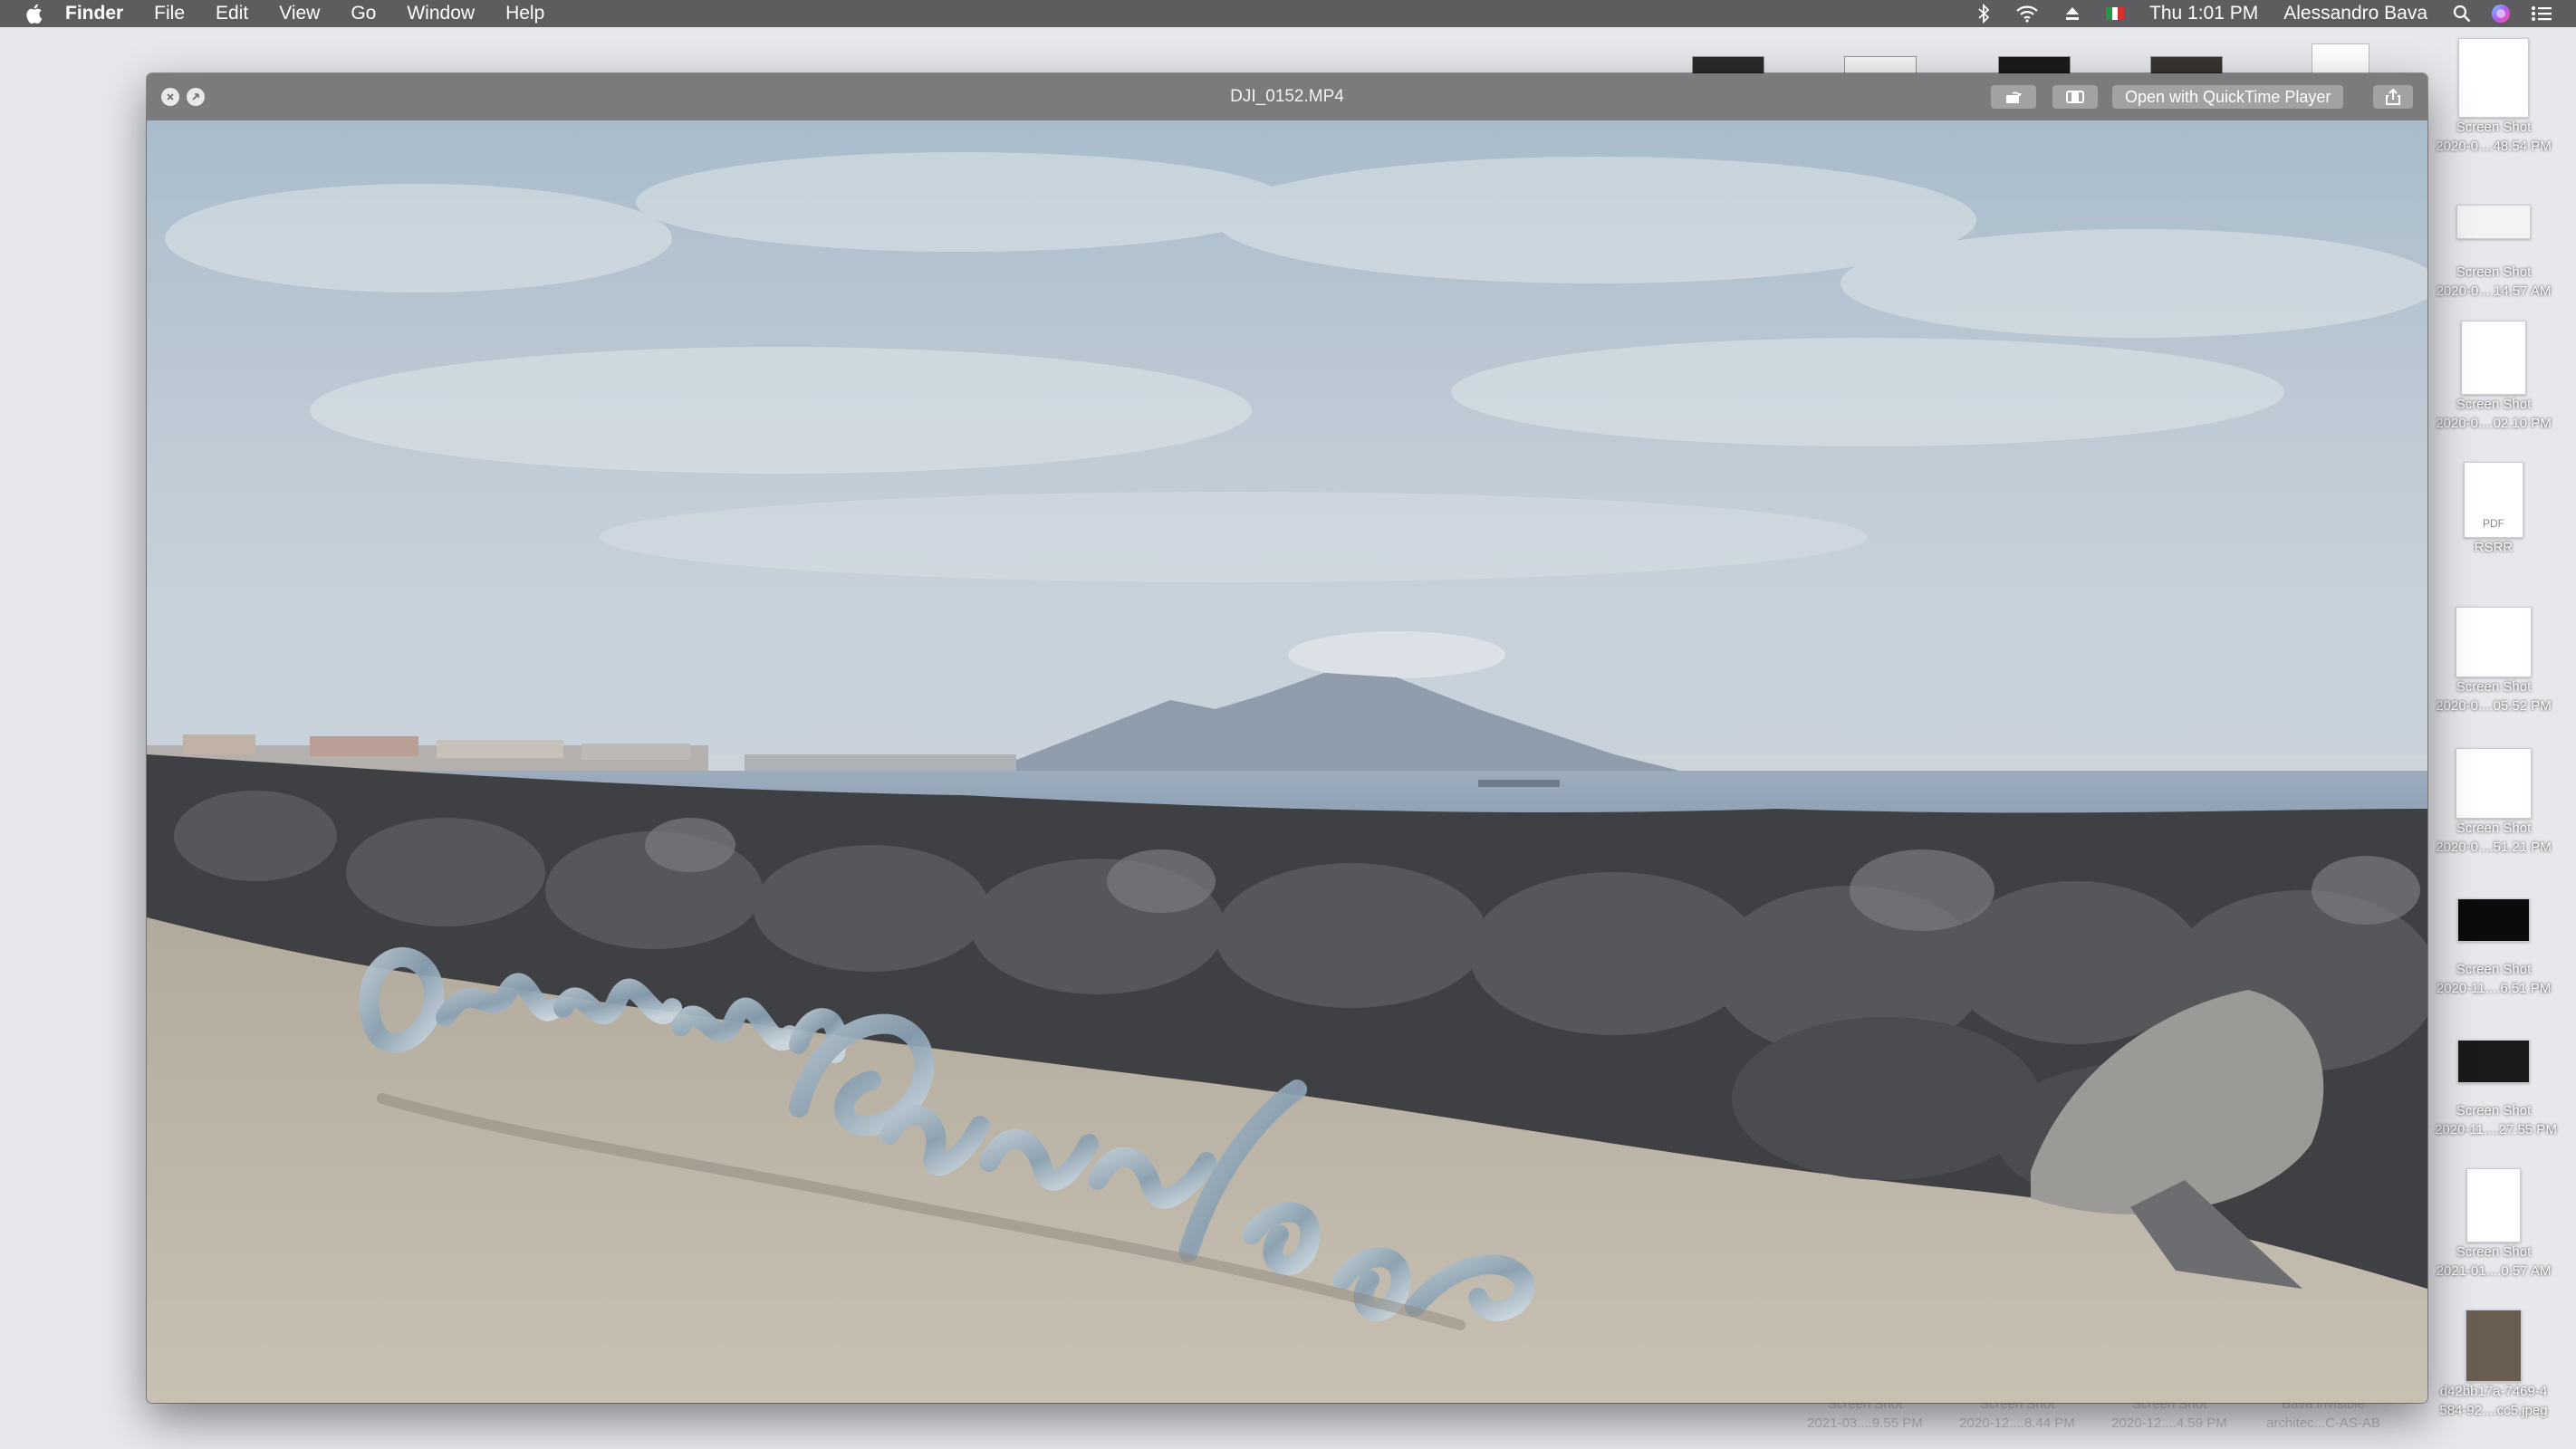 Image resolution: width=2576 pixels, height=1449 pixels. Describe the element at coordinates (33, 13) in the screenshot. I see `apple-logo-icon` at that location.